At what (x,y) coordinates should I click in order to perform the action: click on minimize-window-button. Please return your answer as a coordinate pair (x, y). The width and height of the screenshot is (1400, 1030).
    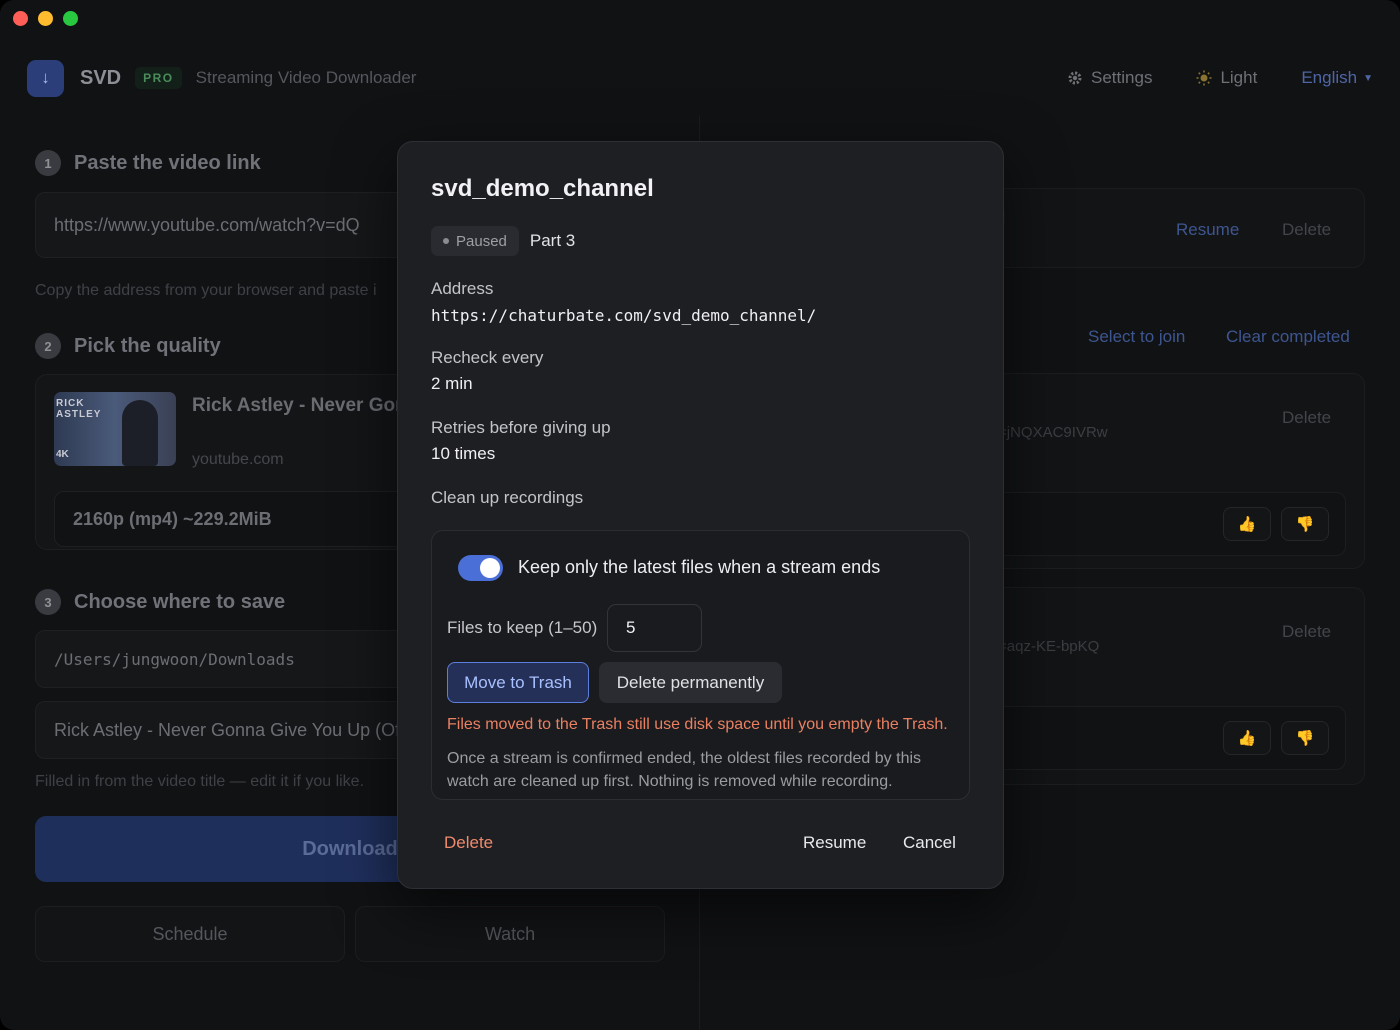
    Looking at the image, I should click on (45, 18).